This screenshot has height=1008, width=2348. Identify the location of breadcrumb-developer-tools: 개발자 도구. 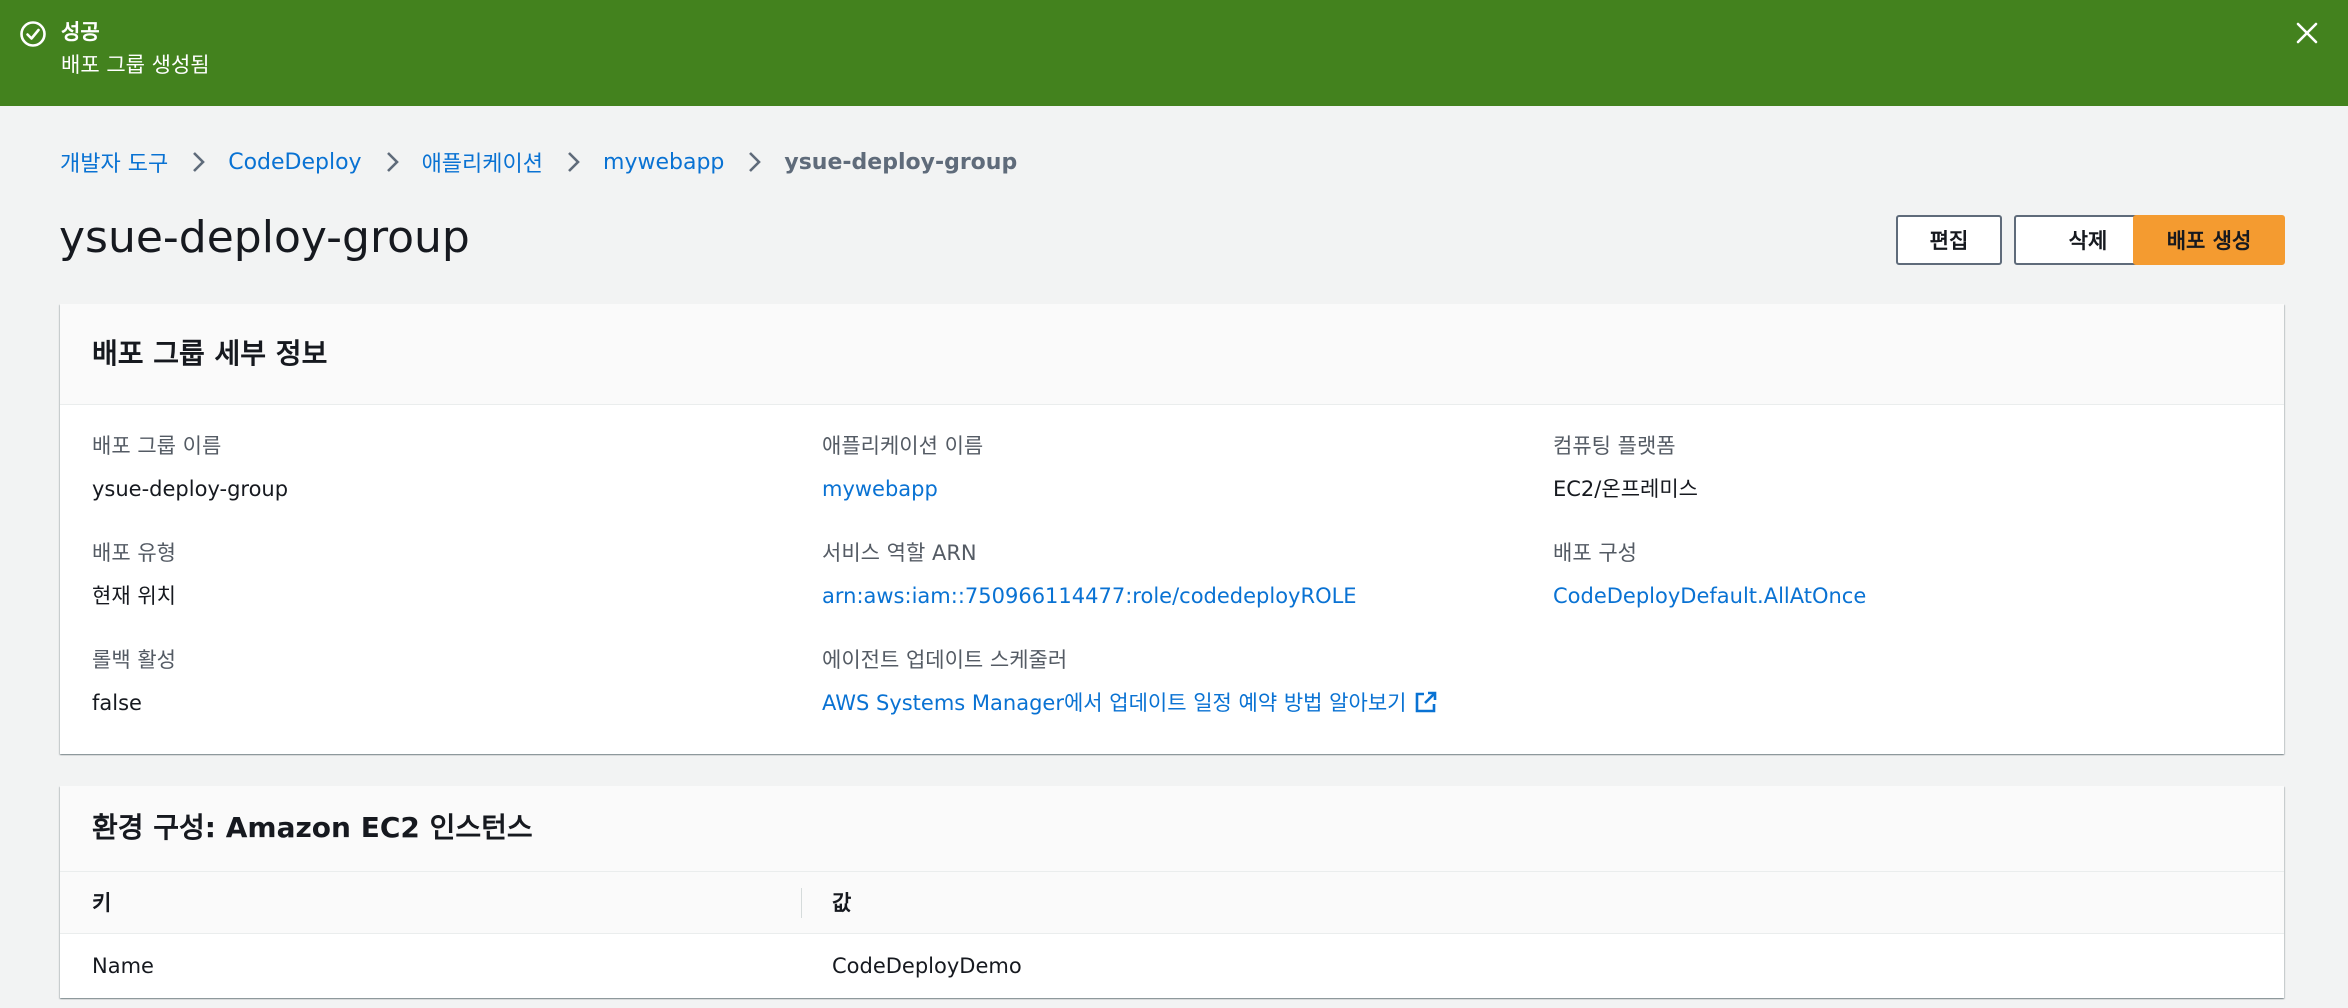
(114, 162).